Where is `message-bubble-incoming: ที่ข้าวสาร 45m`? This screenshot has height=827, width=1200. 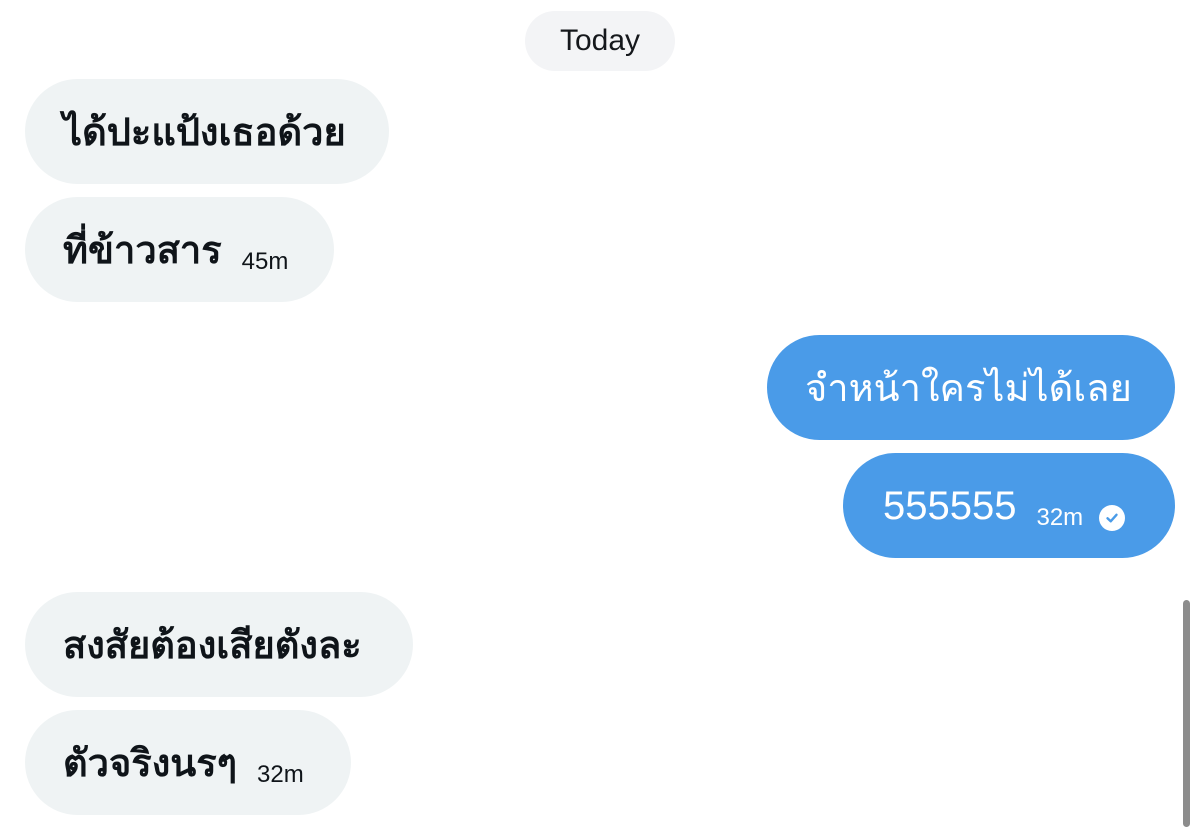 message-bubble-incoming: ที่ข้าวสาร 45m is located at coordinates (179, 249).